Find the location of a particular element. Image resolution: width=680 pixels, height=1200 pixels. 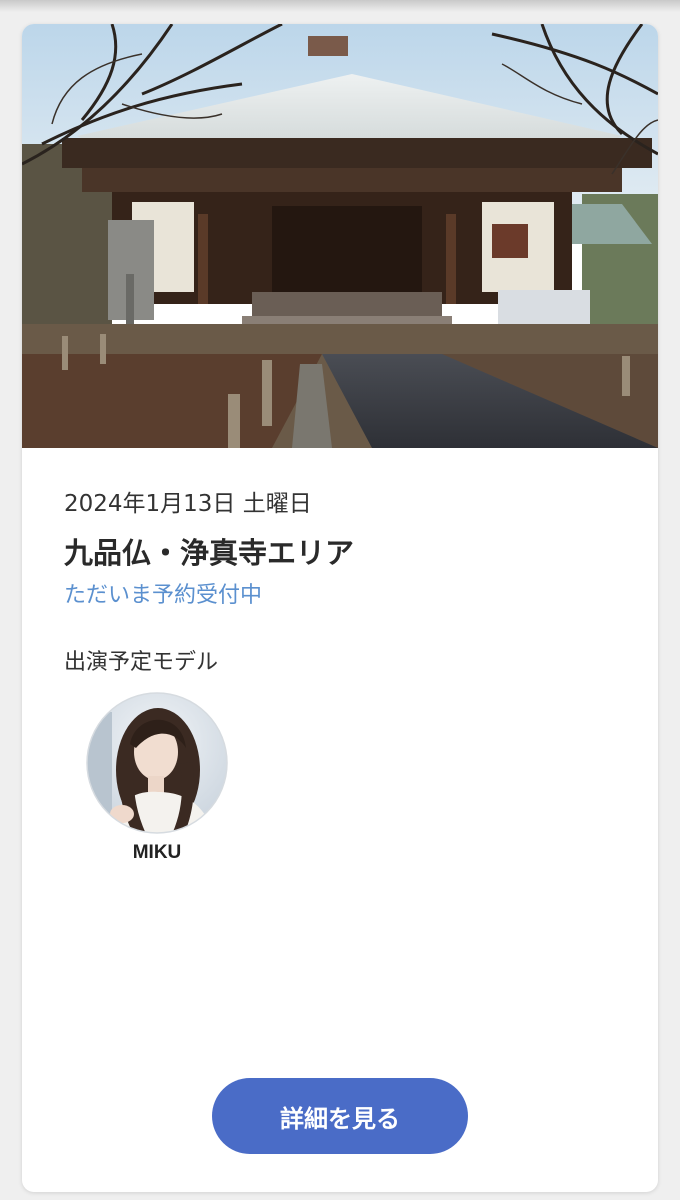

event-date: 2024年1月13日 土曜日 is located at coordinates (188, 504).